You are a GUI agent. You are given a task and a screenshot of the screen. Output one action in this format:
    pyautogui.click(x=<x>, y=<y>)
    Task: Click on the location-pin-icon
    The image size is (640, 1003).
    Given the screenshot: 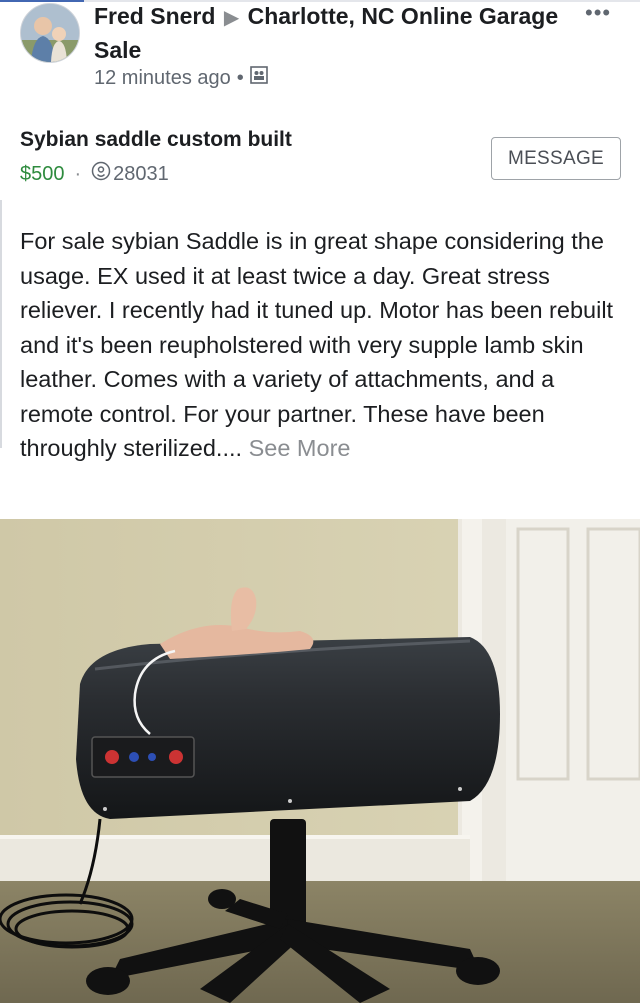 What is the action you would take?
    pyautogui.click(x=102, y=174)
    